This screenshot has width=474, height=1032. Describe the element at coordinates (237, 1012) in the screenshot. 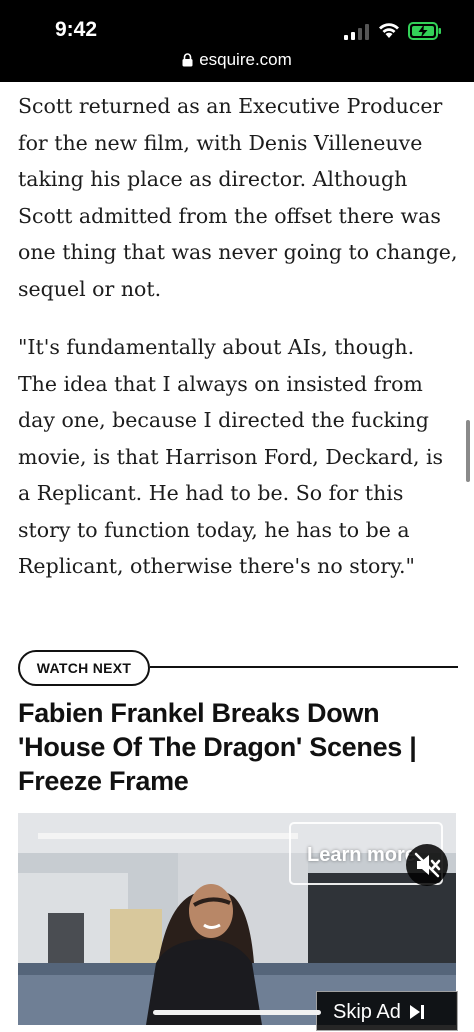

I see `home-indicator` at that location.